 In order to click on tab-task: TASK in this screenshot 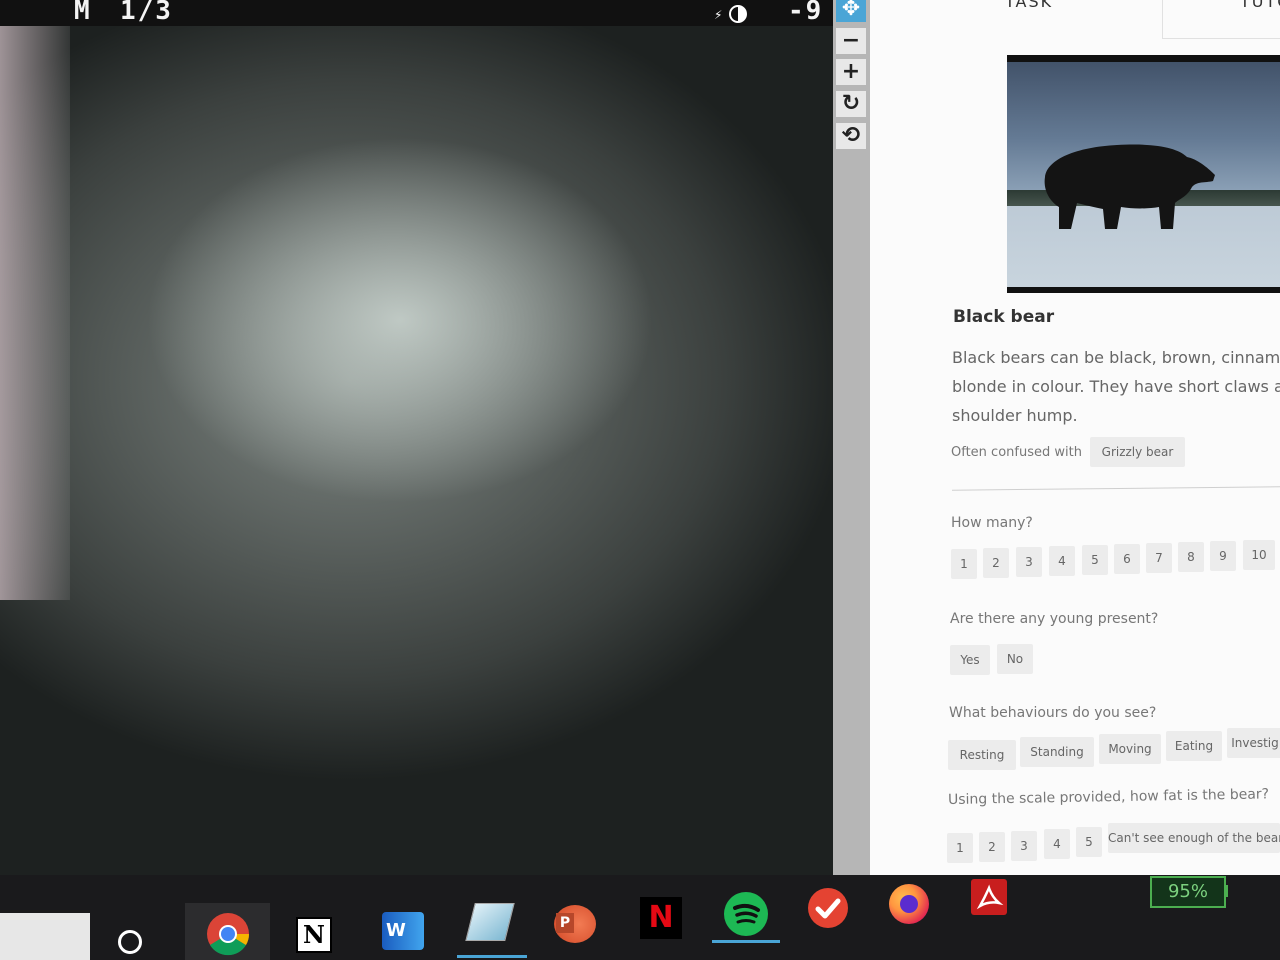, I will do `click(1029, 5)`.